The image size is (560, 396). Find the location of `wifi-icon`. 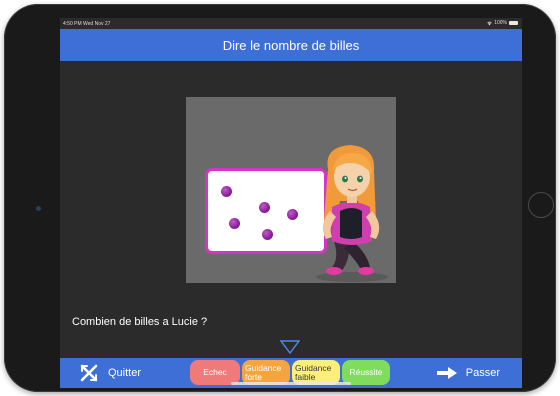

wifi-icon is located at coordinates (489, 23).